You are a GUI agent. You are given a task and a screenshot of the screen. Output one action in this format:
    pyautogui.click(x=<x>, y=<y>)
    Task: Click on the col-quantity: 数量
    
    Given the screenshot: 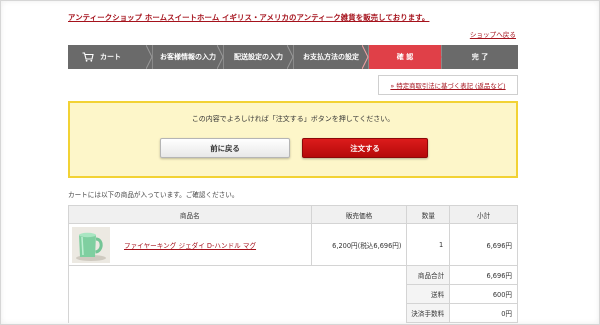 What is the action you would take?
    pyautogui.click(x=428, y=214)
    